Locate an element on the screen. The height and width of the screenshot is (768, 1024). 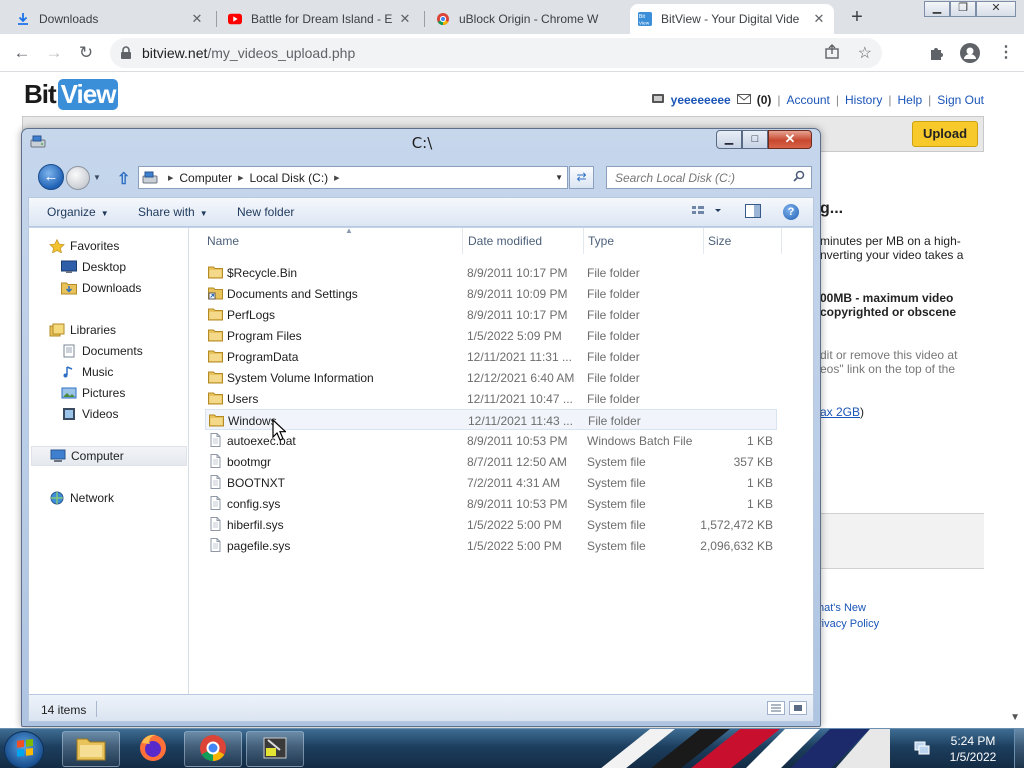
scroll-down-arrow-icon: ▼ is located at coordinates (1015, 717).